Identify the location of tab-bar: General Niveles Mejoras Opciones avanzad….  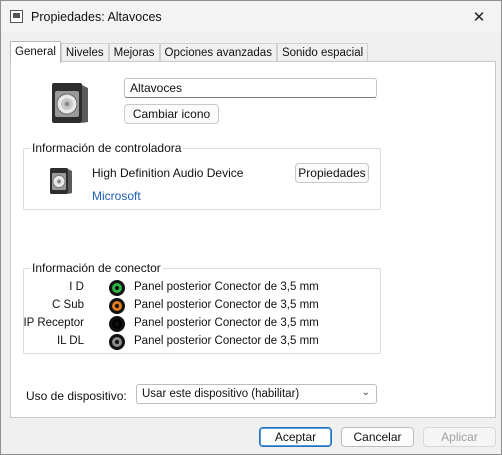
(189, 52).